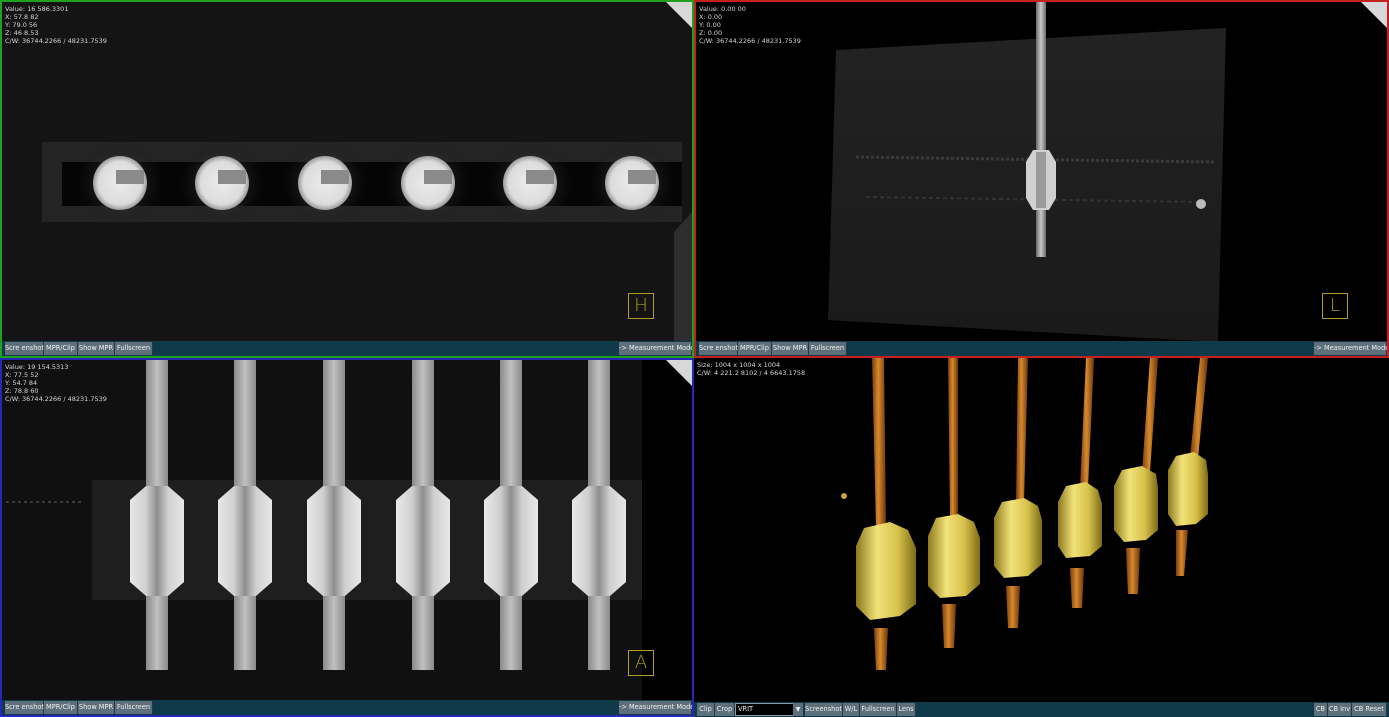 The width and height of the screenshot is (1389, 717). What do you see at coordinates (37, 9) in the screenshot?
I see `axial-value: Value: 16 586.3301` at bounding box center [37, 9].